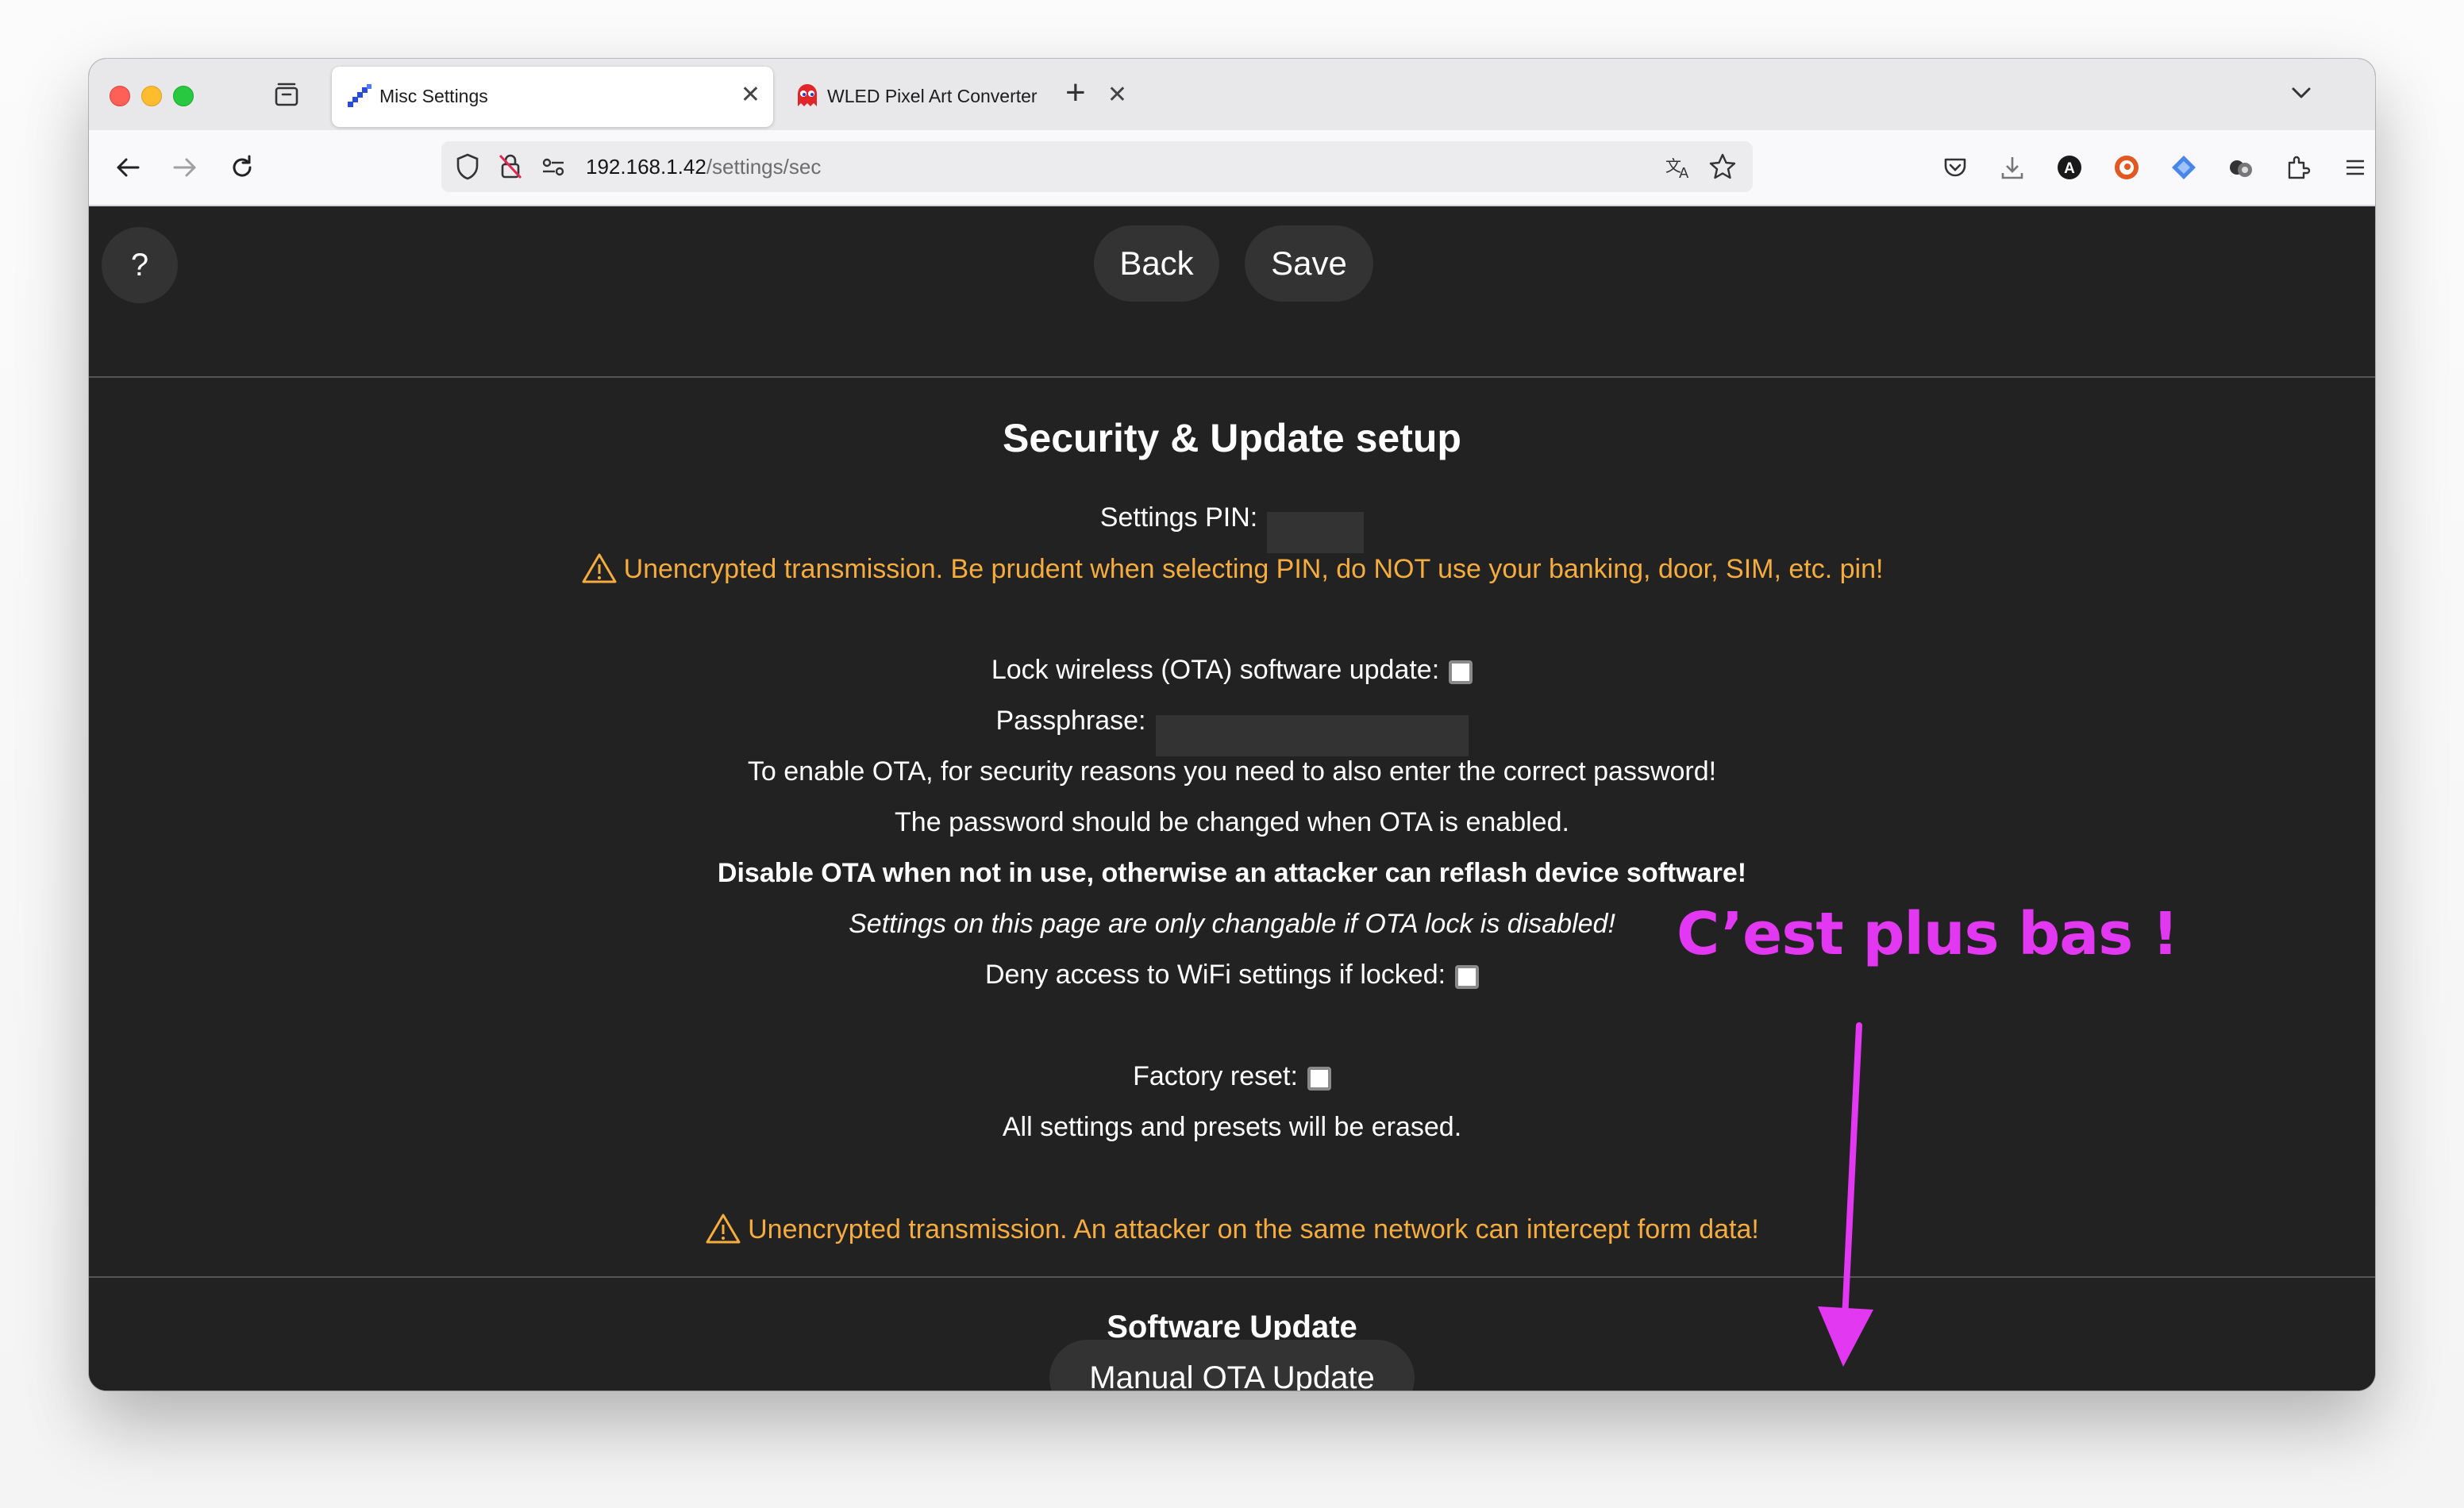 The width and height of the screenshot is (2464, 1508). What do you see at coordinates (1319, 1079) in the screenshot?
I see `factory-reset-checkbox` at bounding box center [1319, 1079].